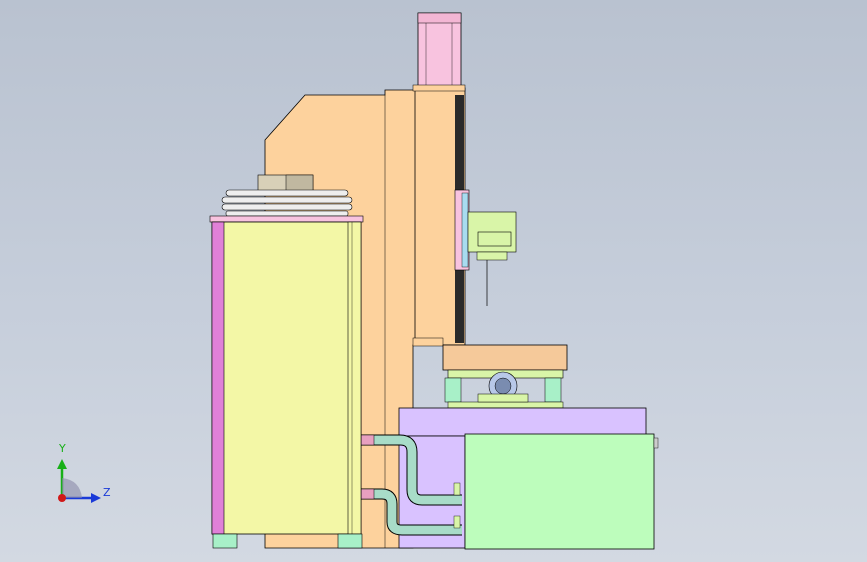  What do you see at coordinates (107, 492) in the screenshot?
I see `z-axis-label: Z` at bounding box center [107, 492].